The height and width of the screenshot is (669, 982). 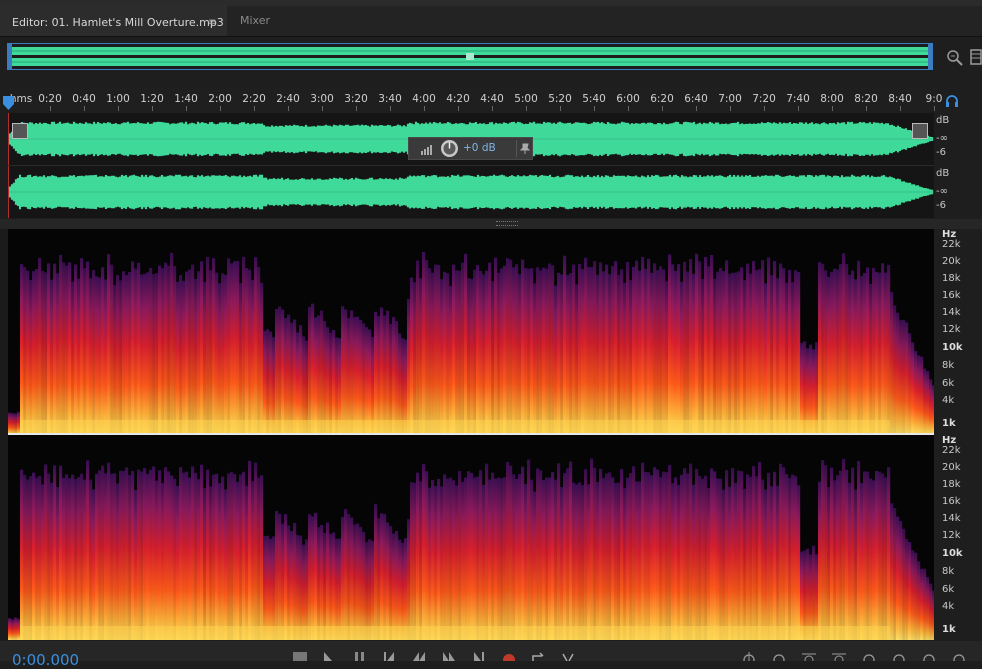 What do you see at coordinates (949, 629) in the screenshot?
I see `hz-label: 1k` at bounding box center [949, 629].